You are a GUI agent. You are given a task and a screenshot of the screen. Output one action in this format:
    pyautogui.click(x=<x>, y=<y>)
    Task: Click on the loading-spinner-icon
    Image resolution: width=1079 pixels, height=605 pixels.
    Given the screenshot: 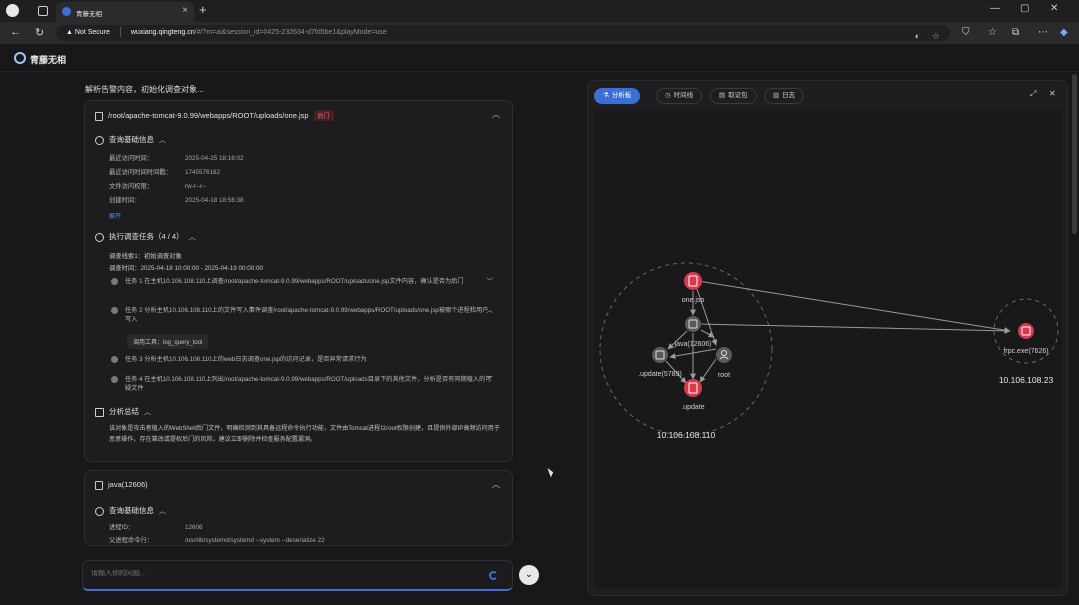 What is the action you would take?
    pyautogui.click(x=493, y=575)
    